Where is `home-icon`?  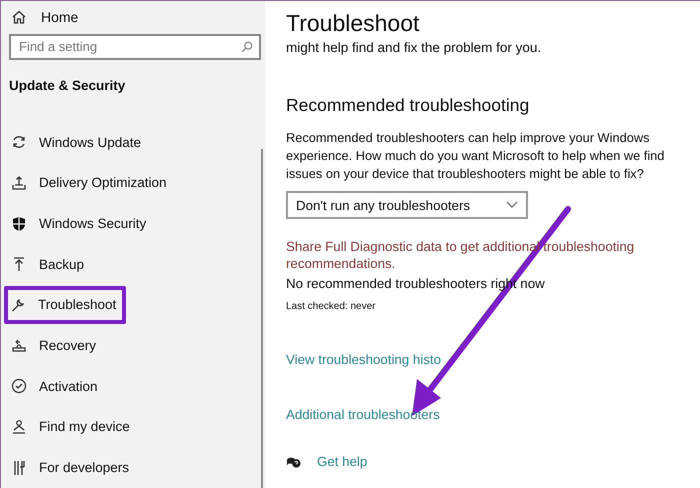 home-icon is located at coordinates (19, 17).